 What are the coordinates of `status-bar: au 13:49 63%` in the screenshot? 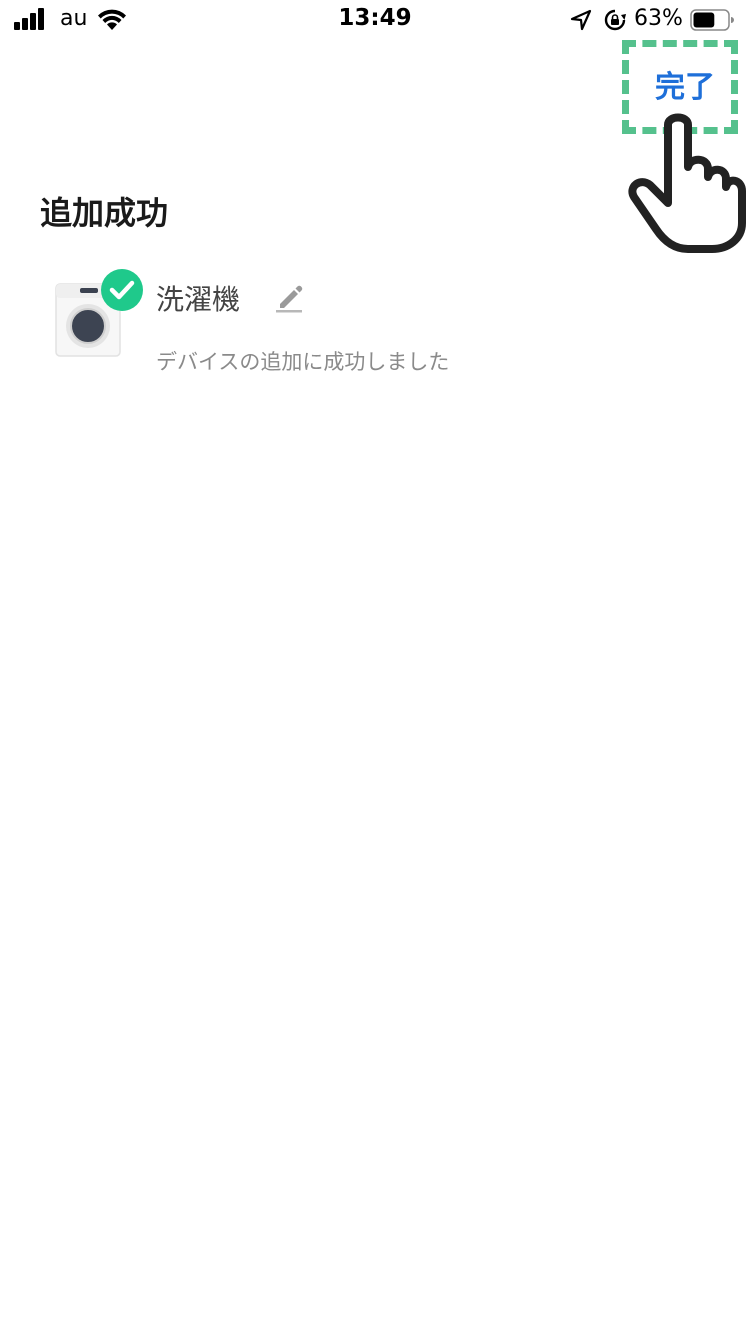 It's located at (375, 20).